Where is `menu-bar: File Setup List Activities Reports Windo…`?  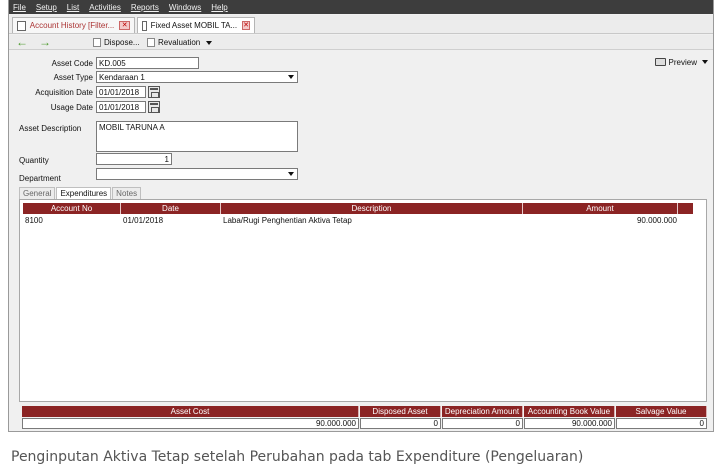 menu-bar: File Setup List Activities Reports Windo… is located at coordinates (361, 7).